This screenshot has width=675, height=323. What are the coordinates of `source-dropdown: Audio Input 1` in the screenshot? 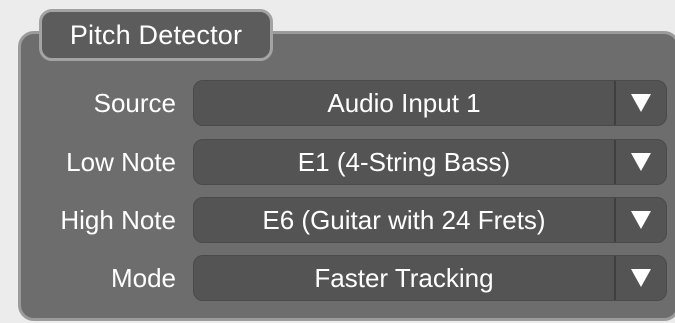 It's located at (430, 103).